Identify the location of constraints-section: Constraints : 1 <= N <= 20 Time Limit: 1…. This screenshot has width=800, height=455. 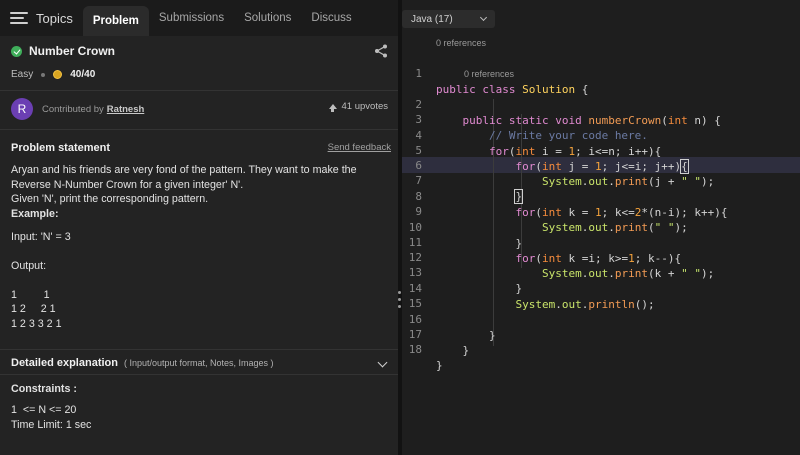
(201, 407).